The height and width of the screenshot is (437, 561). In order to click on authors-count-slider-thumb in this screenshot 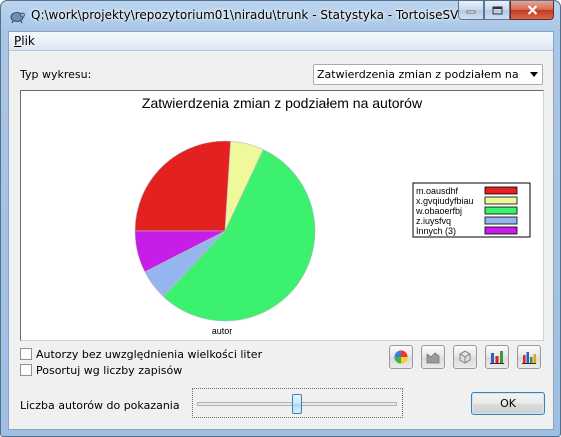, I will do `click(297, 404)`.